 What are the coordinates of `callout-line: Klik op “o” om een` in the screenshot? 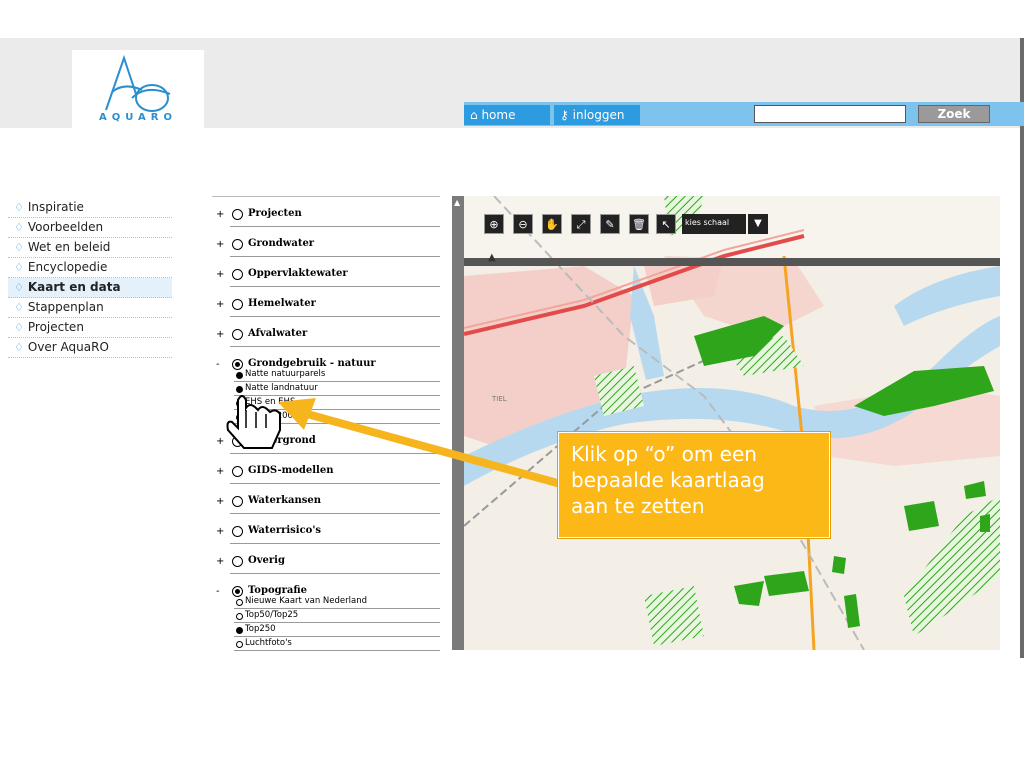 It's located at (664, 454).